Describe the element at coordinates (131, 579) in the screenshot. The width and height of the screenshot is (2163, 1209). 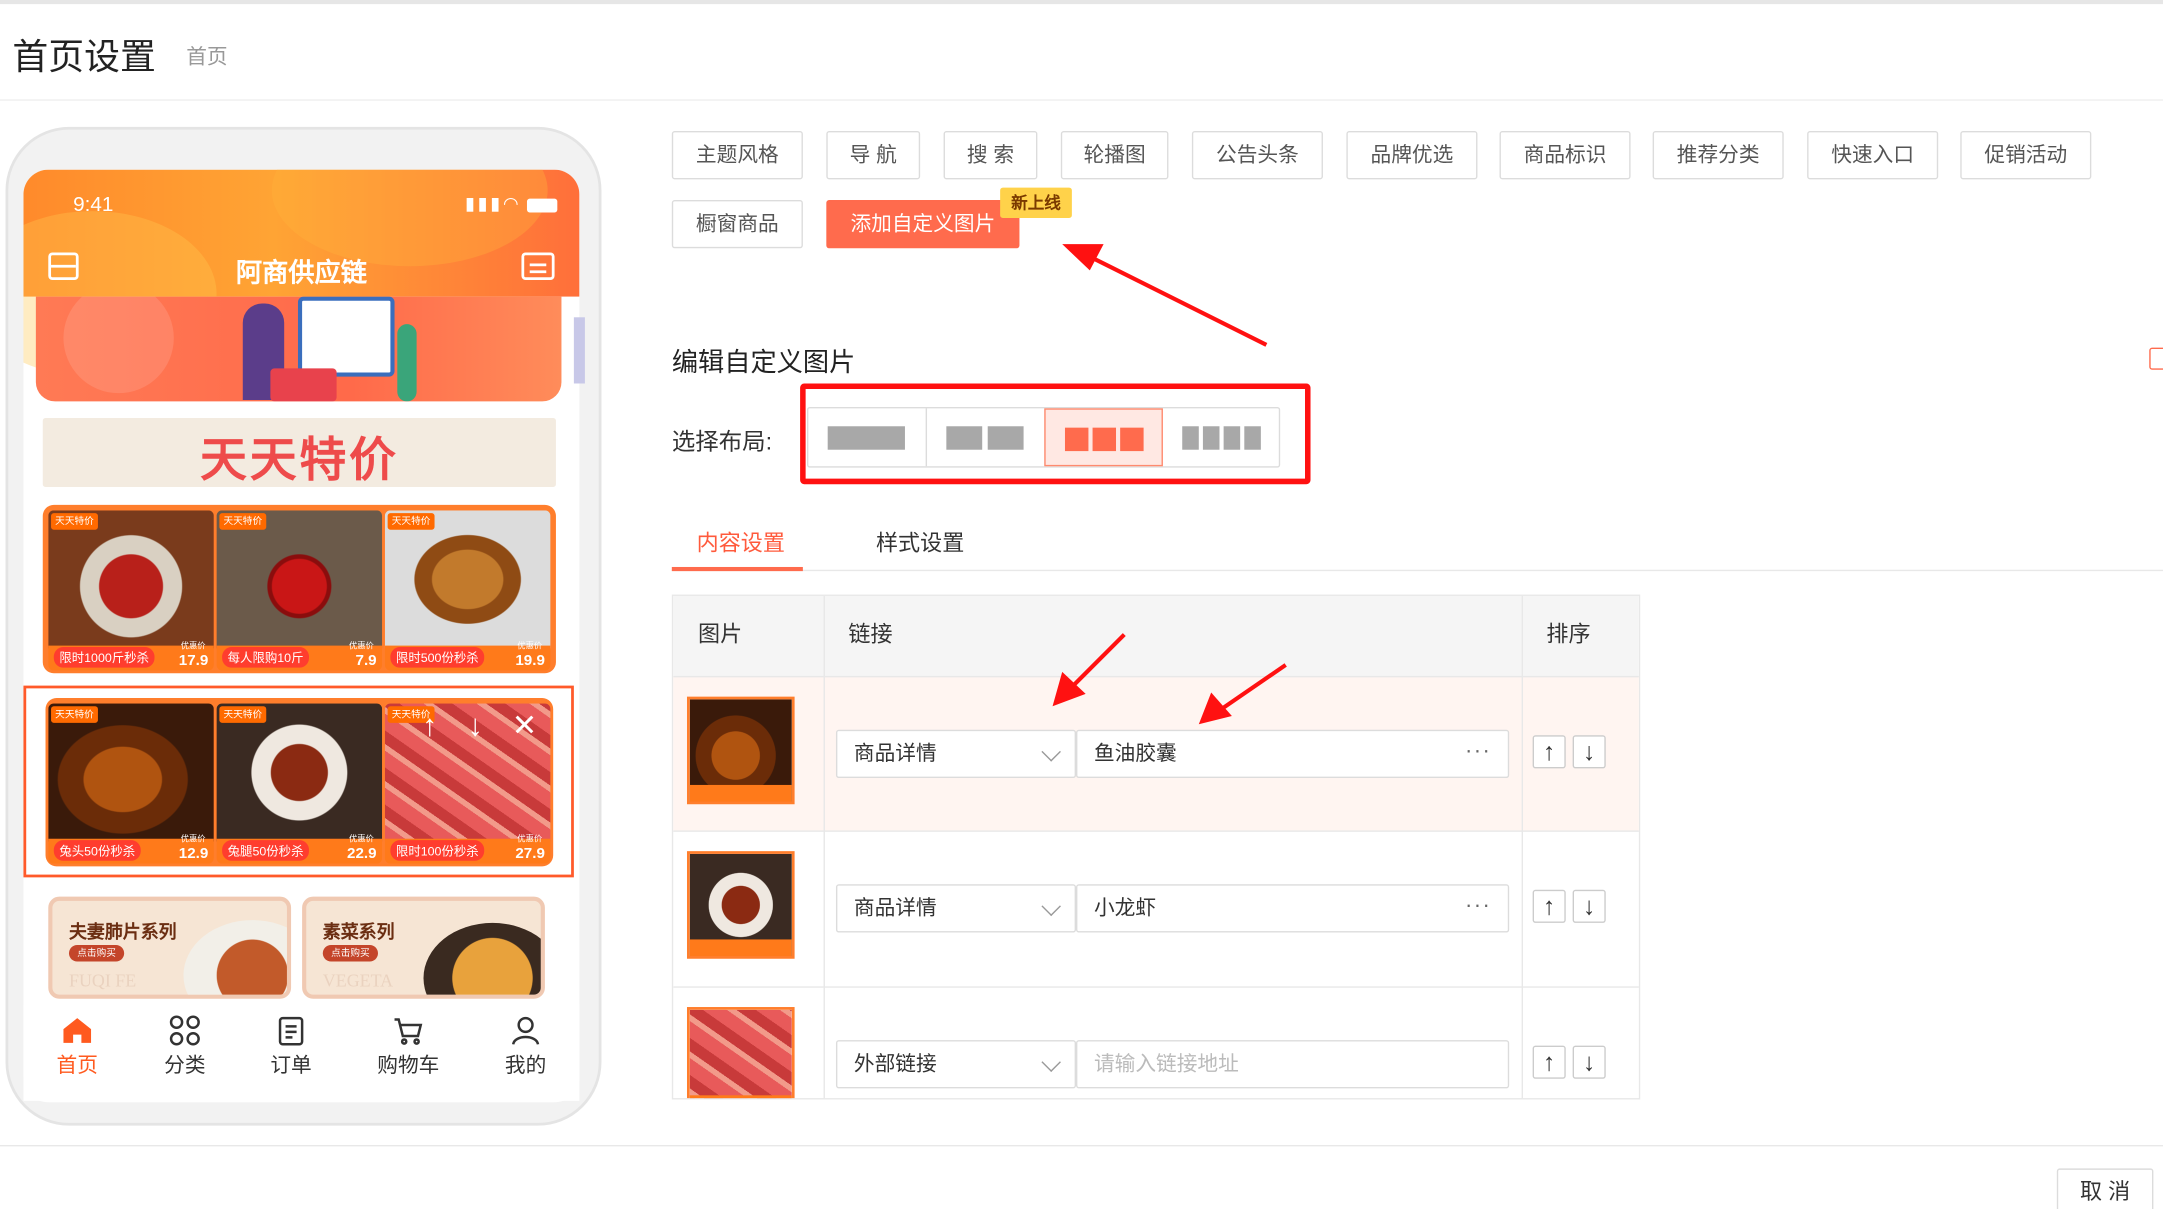
I see `spaghetti-image` at that location.